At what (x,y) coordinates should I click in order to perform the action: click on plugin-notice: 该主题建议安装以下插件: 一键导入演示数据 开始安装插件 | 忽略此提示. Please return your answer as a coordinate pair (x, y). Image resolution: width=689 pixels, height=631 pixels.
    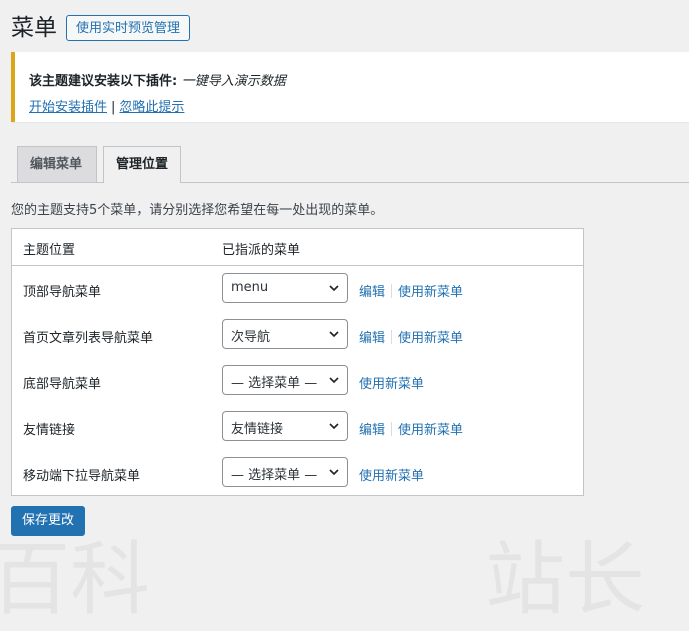
    Looking at the image, I should click on (350, 87).